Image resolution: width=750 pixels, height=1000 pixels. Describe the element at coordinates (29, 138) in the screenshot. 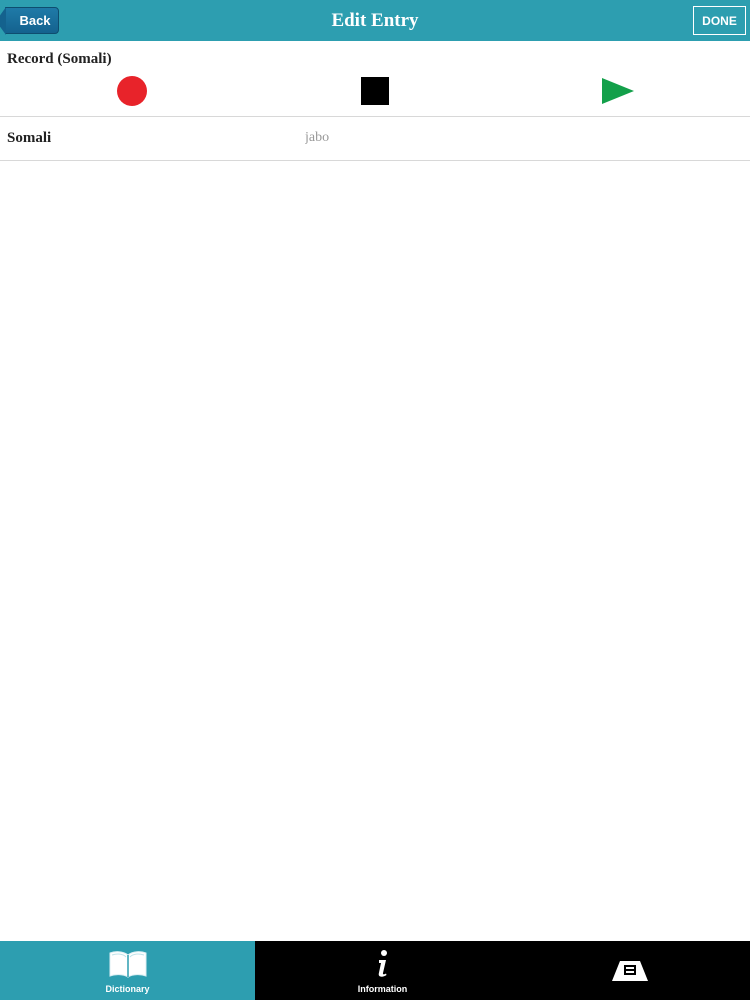

I see `somali-label: Somali` at that location.